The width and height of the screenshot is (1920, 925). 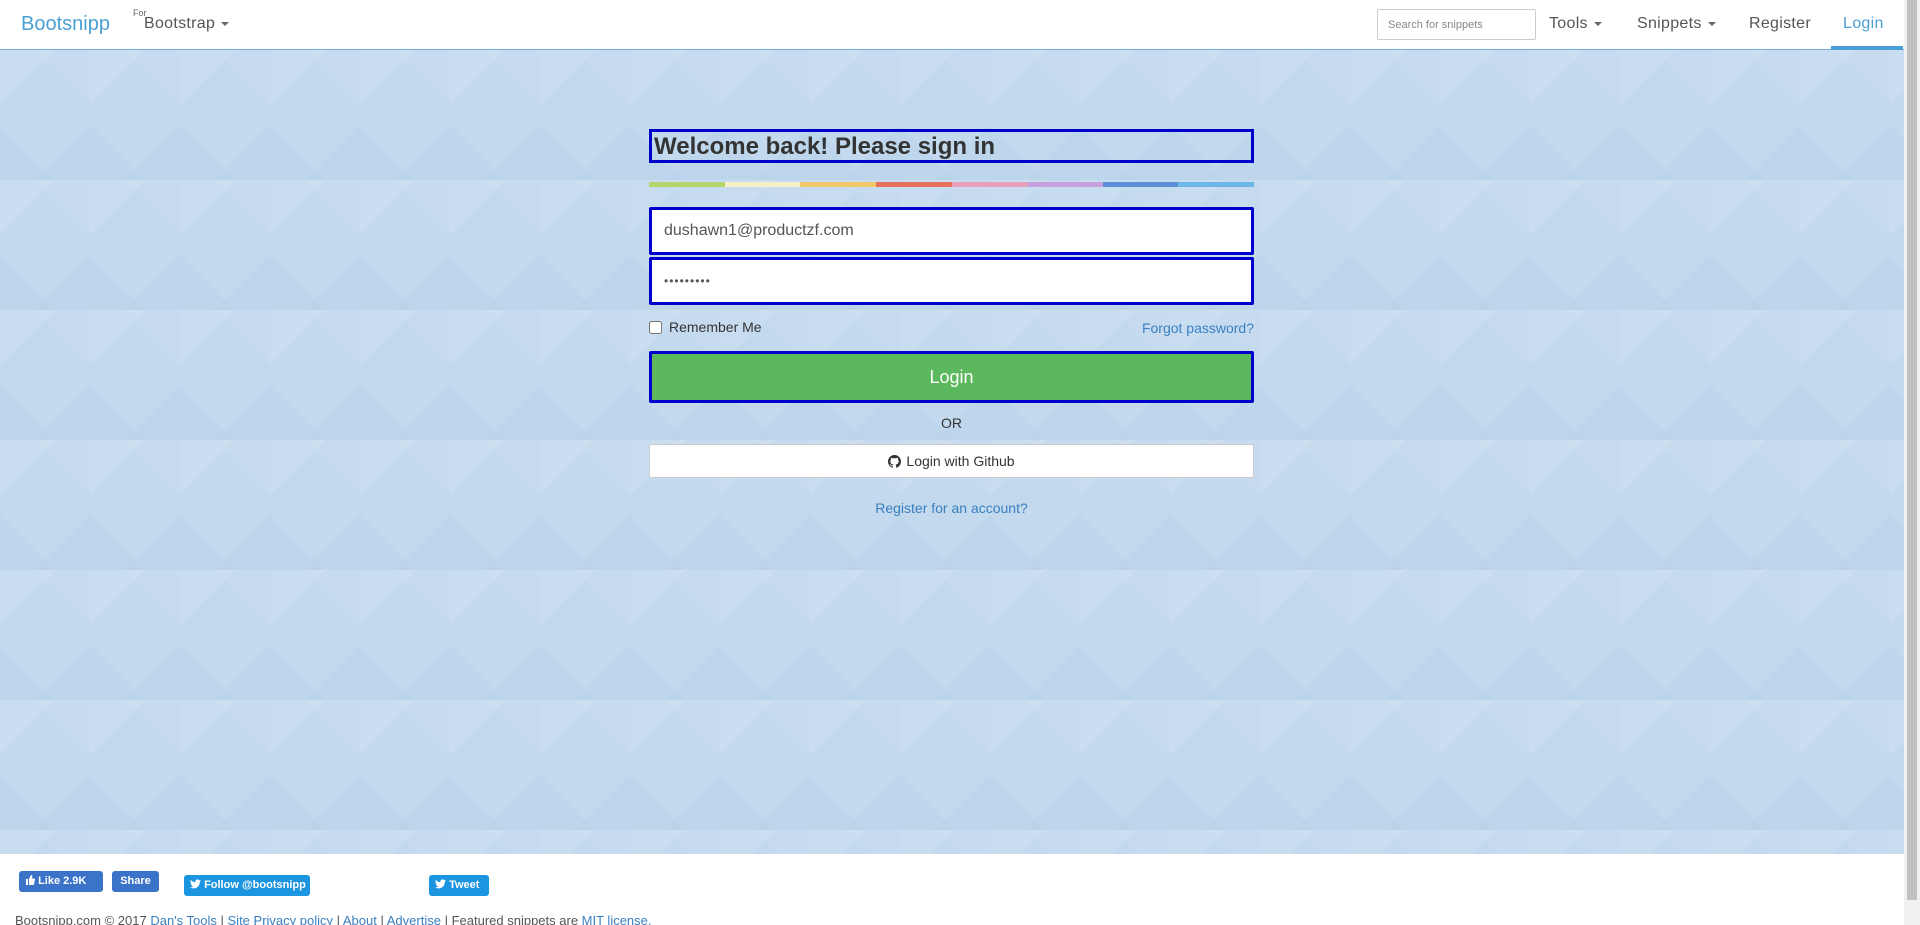 I want to click on remember-me-checkbox, so click(x=655, y=327).